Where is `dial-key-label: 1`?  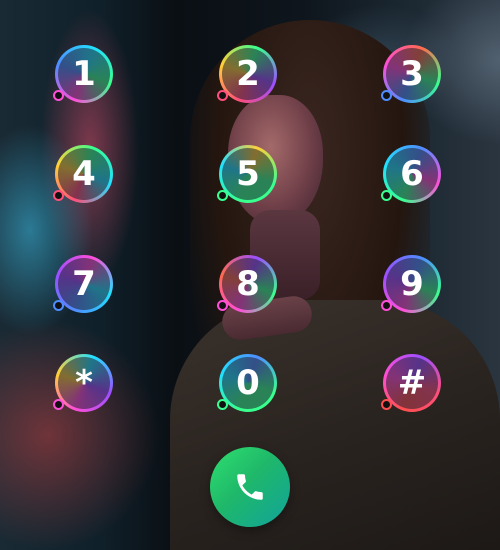 dial-key-label: 1 is located at coordinates (84, 74).